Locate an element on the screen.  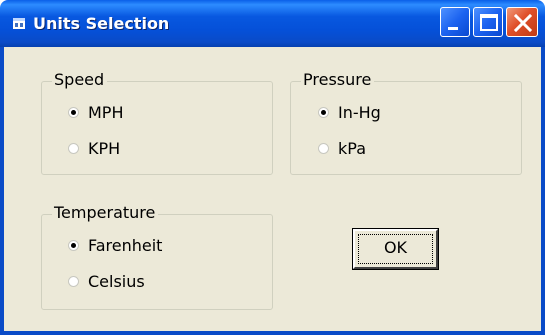
speed-group-label: Speed is located at coordinates (80, 80).